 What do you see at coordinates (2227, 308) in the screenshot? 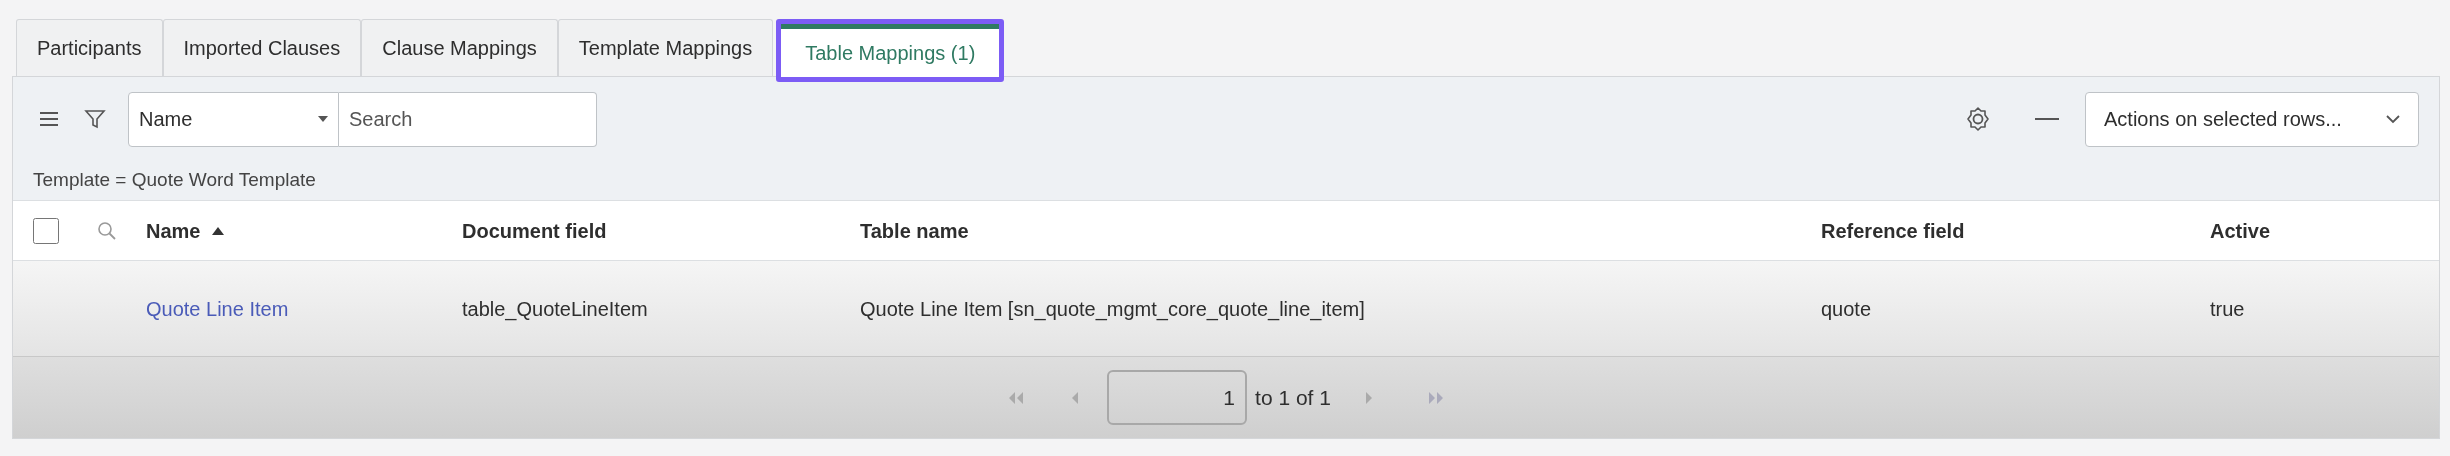
I see `table-cell: true` at bounding box center [2227, 308].